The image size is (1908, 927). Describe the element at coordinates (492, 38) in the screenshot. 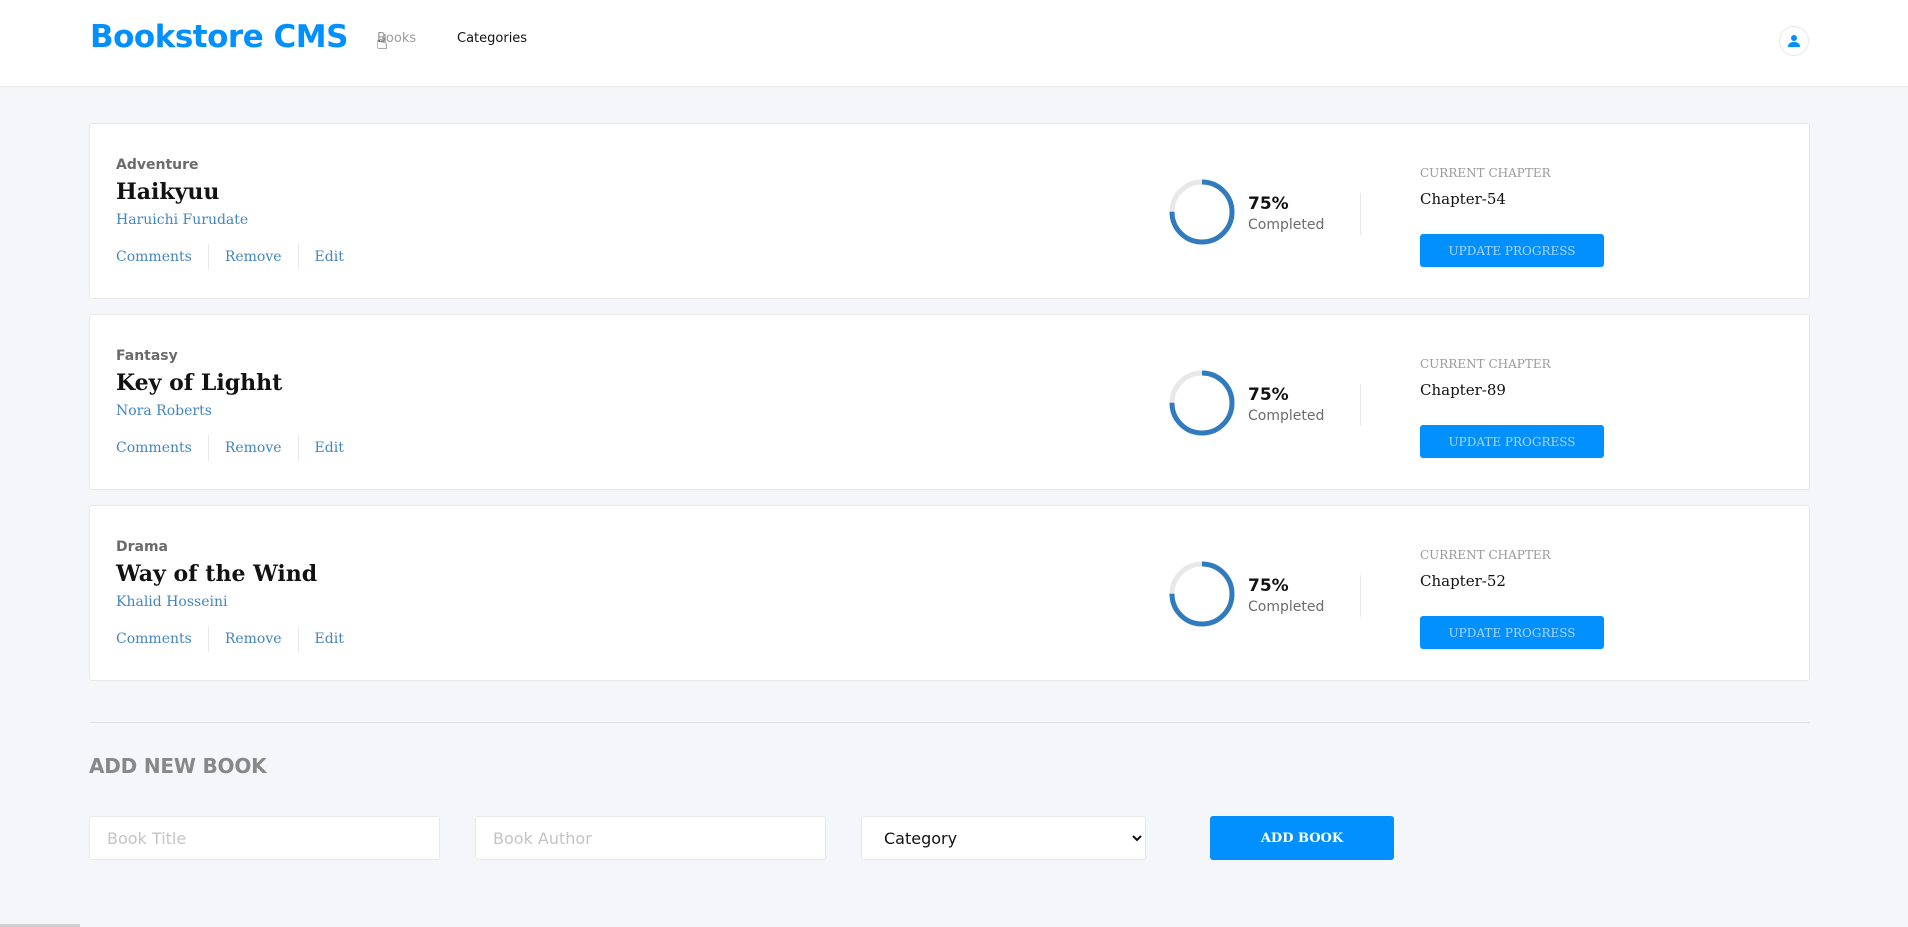

I see `nav-link-categories: Categories` at that location.